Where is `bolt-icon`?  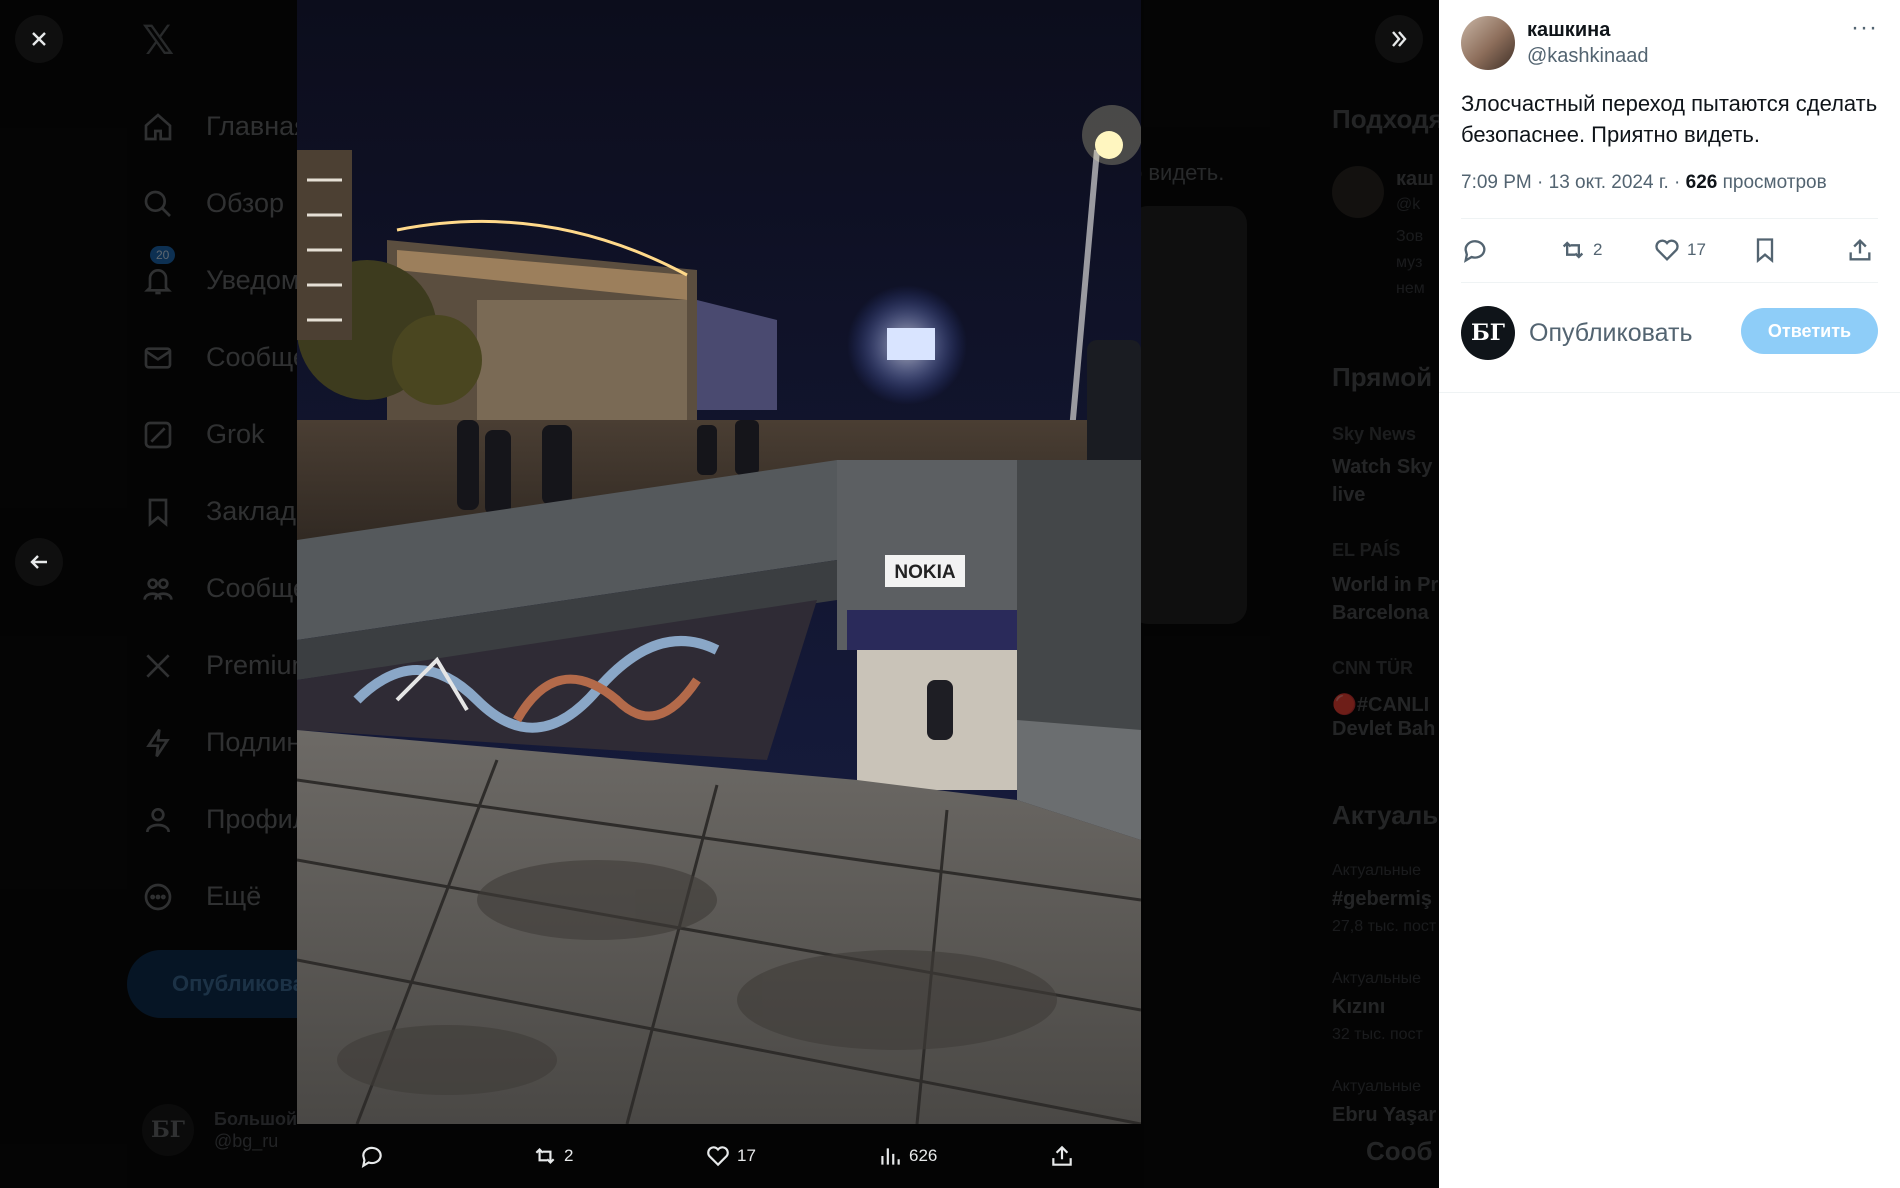
bolt-icon is located at coordinates (158, 743).